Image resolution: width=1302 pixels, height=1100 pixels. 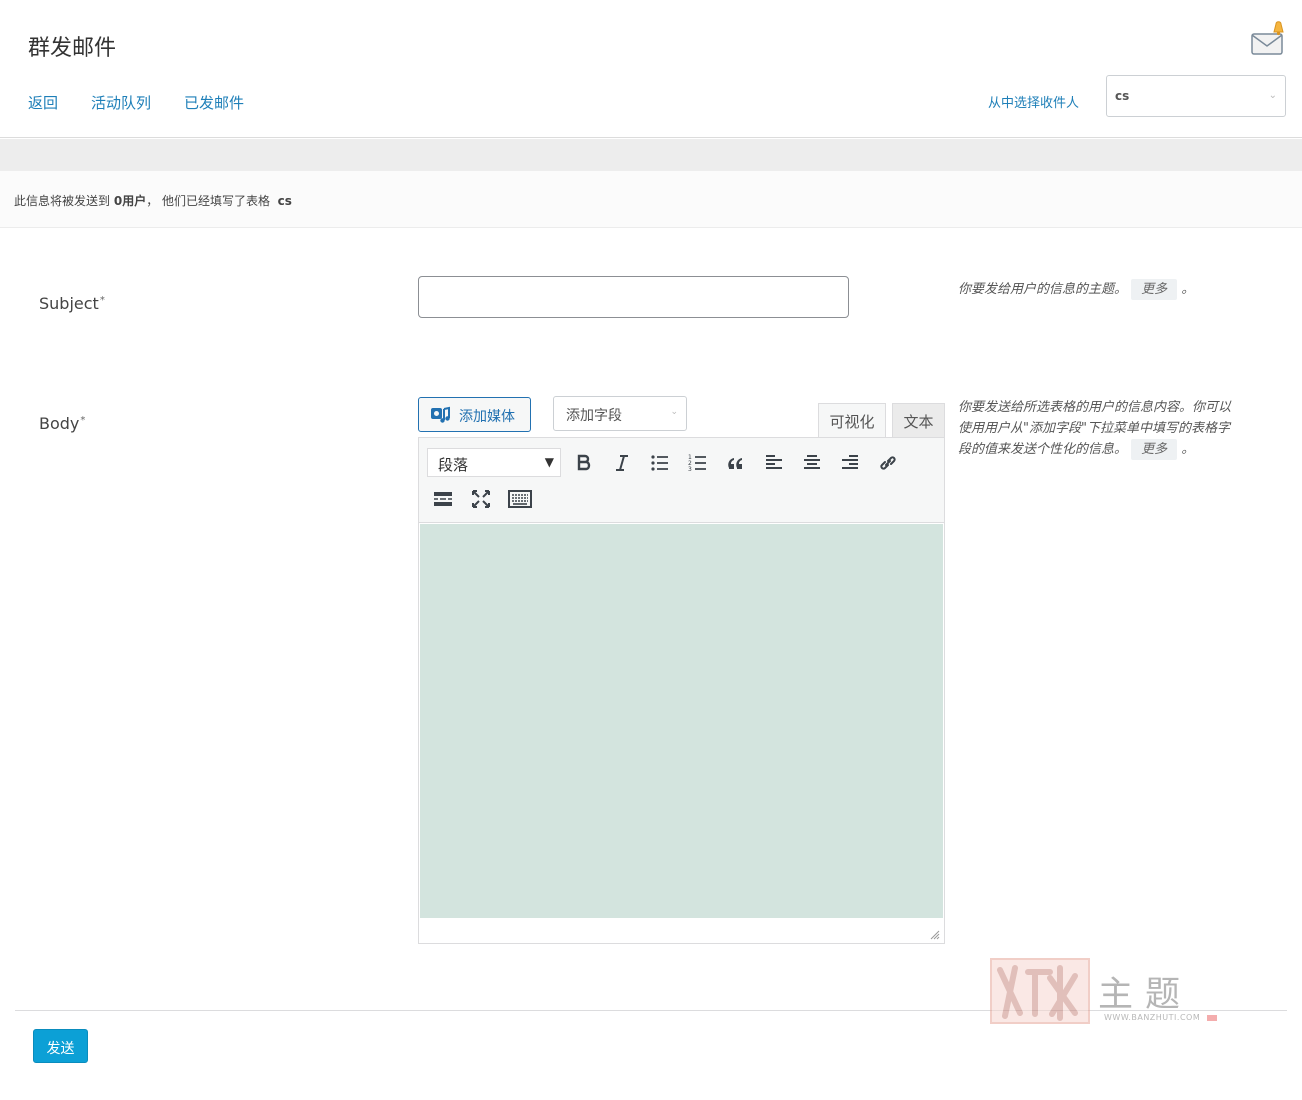 I want to click on notice-middle: ， 他们已经填写了表格, so click(x=208, y=201).